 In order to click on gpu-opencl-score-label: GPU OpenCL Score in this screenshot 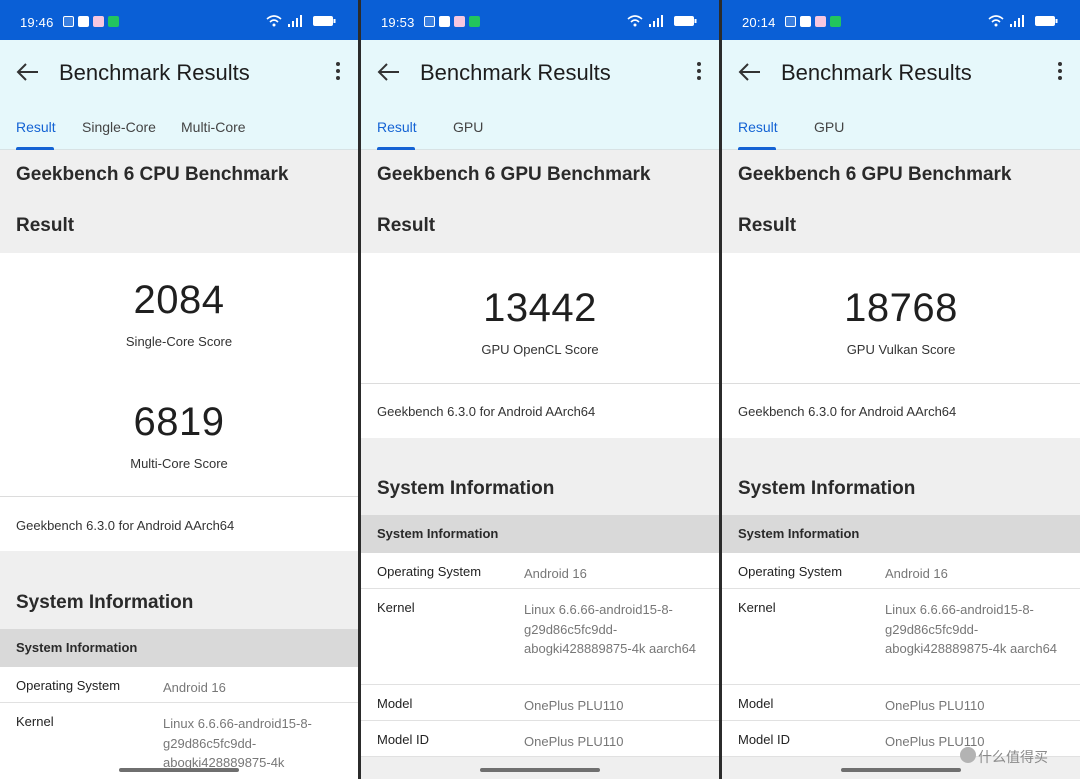, I will do `click(540, 349)`.